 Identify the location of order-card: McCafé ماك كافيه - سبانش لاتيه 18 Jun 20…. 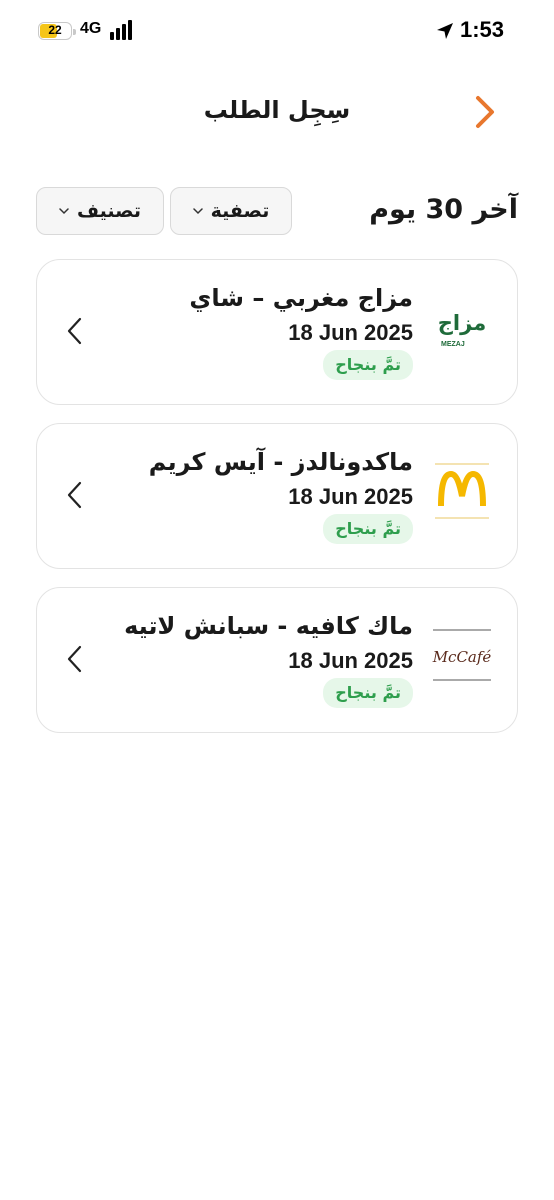
(277, 660).